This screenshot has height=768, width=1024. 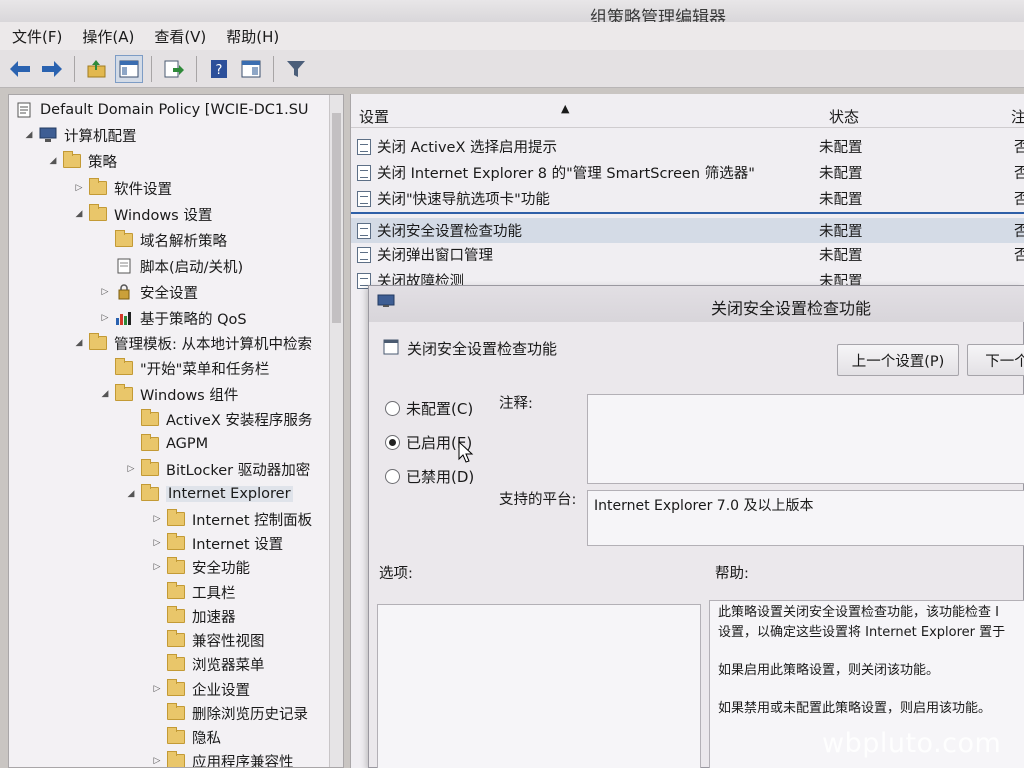 What do you see at coordinates (565, 108) in the screenshot?
I see `sort-arrow-icon: ▲` at bounding box center [565, 108].